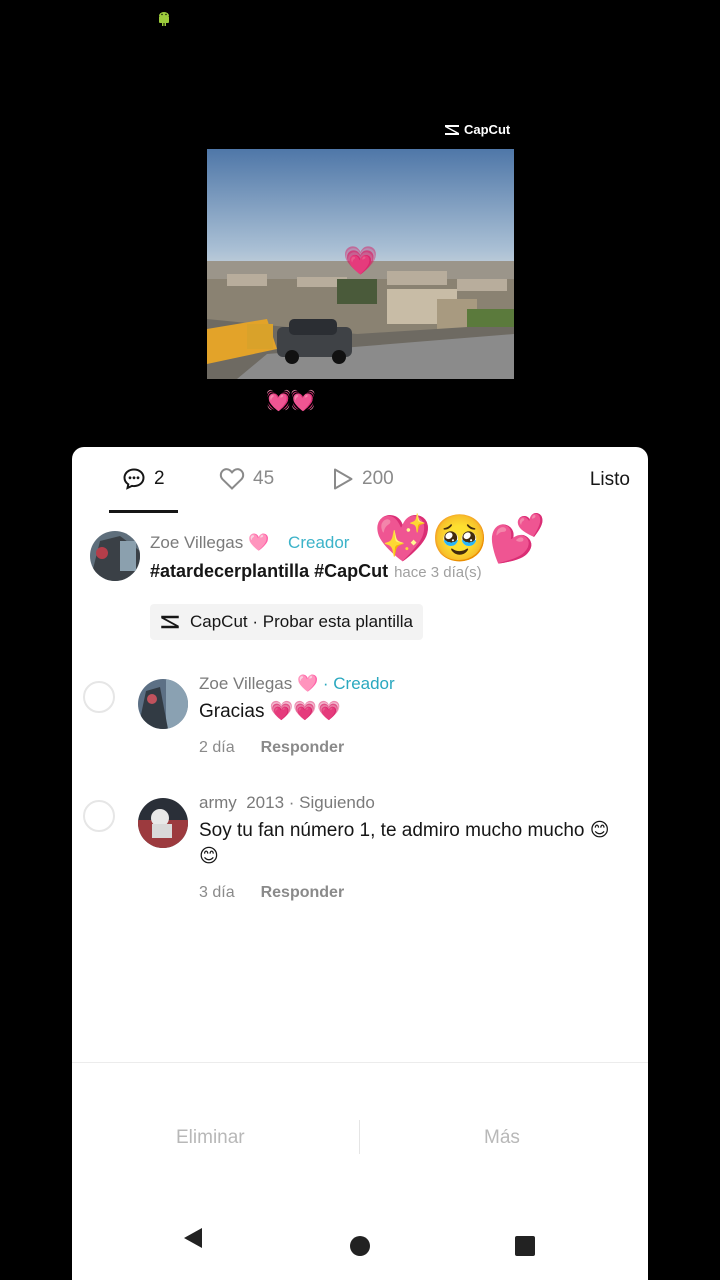 Image resolution: width=720 pixels, height=1280 pixels. I want to click on caption-emoji-sticker: 💖🥹💕, so click(460, 538).